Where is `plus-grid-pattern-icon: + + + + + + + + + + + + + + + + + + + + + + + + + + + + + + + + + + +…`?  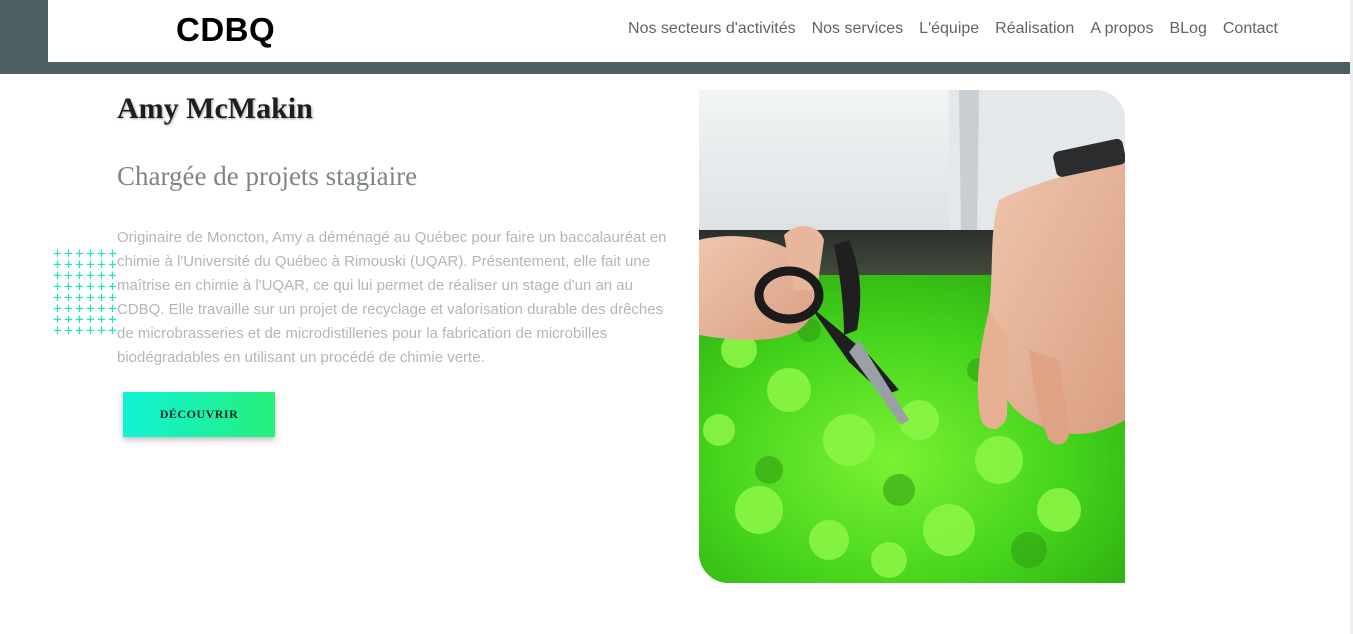
plus-grid-pattern-icon: + + + + + + + + + + + + + + + + + + + + + + + + + + + + + + + + + + +… is located at coordinates (85, 292).